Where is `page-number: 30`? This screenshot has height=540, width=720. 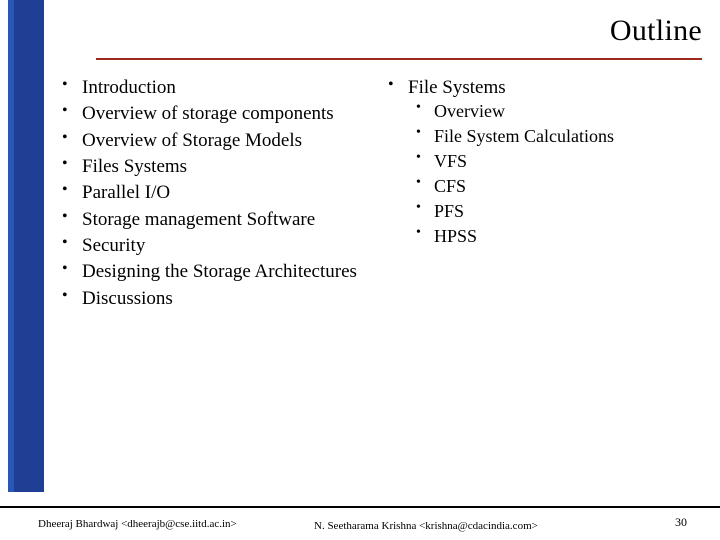
page-number: 30 is located at coordinates (681, 522).